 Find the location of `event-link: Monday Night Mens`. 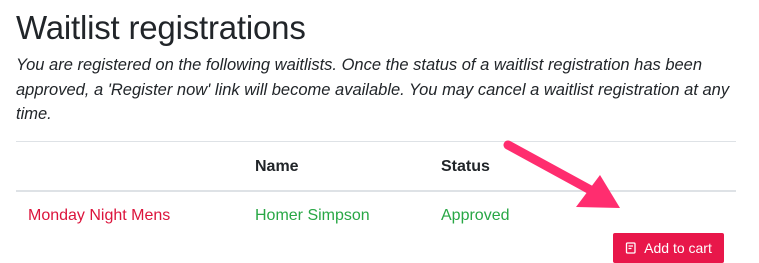

event-link: Monday Night Mens is located at coordinates (99, 216).